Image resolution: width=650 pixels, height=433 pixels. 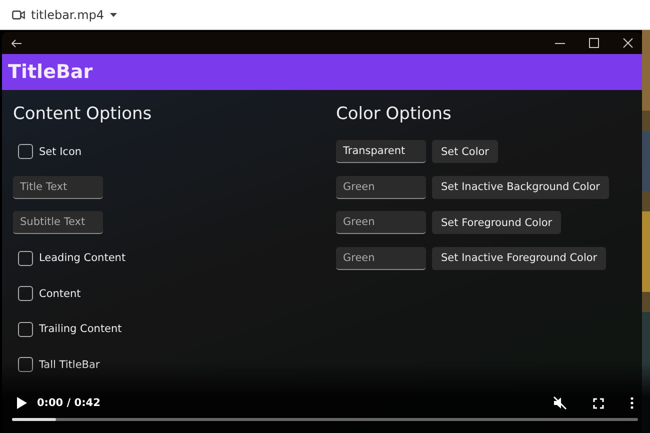 I want to click on back-arrow-icon, so click(x=16, y=43).